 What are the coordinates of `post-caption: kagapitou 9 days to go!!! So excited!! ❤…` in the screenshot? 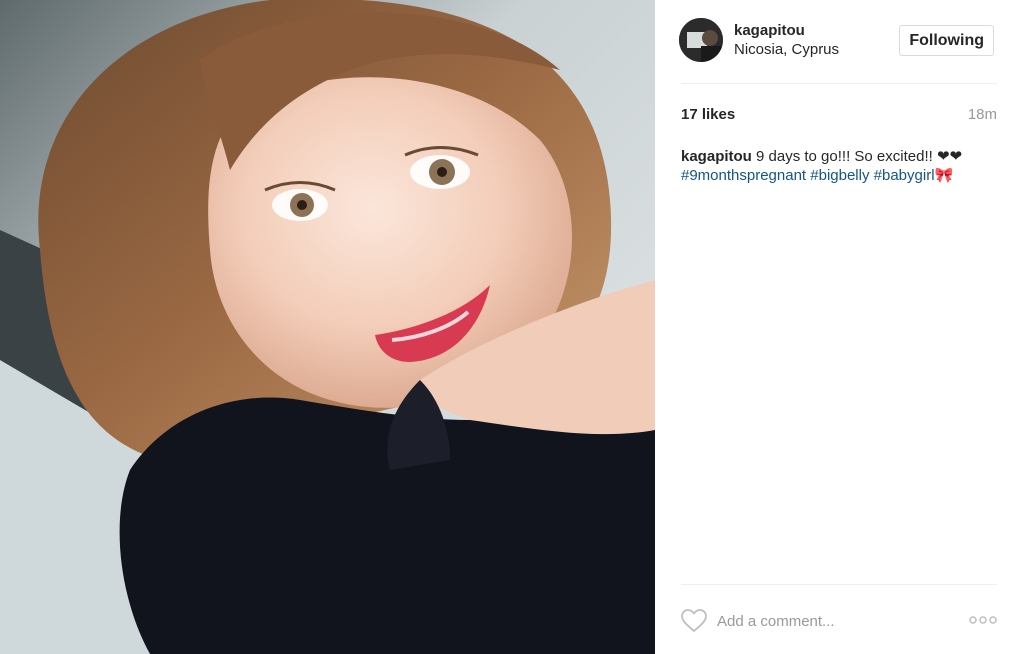 It's located at (839, 166).